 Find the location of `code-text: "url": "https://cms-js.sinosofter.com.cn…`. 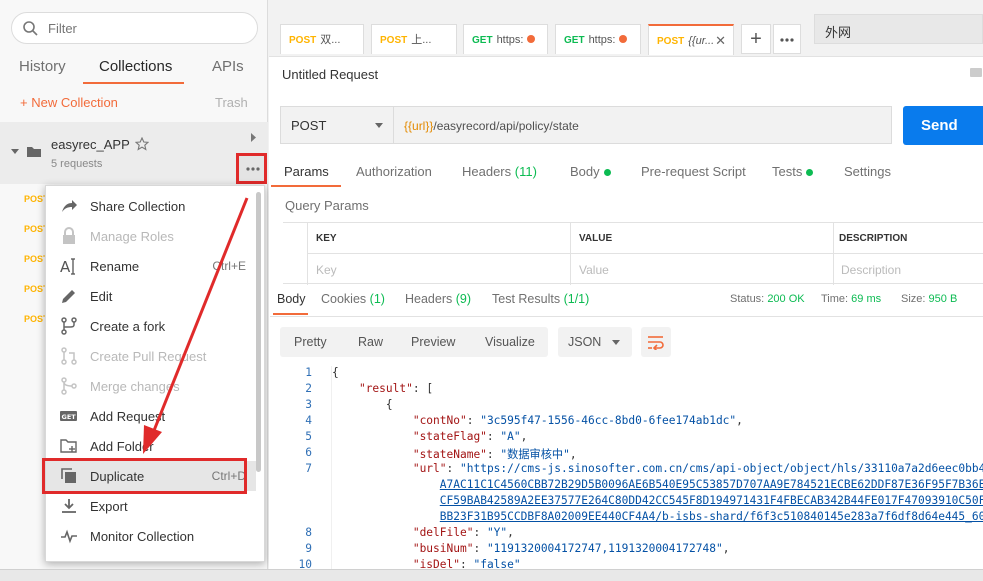

code-text: "url": "https://cms-js.sinosofter.com.cn… is located at coordinates (697, 468).